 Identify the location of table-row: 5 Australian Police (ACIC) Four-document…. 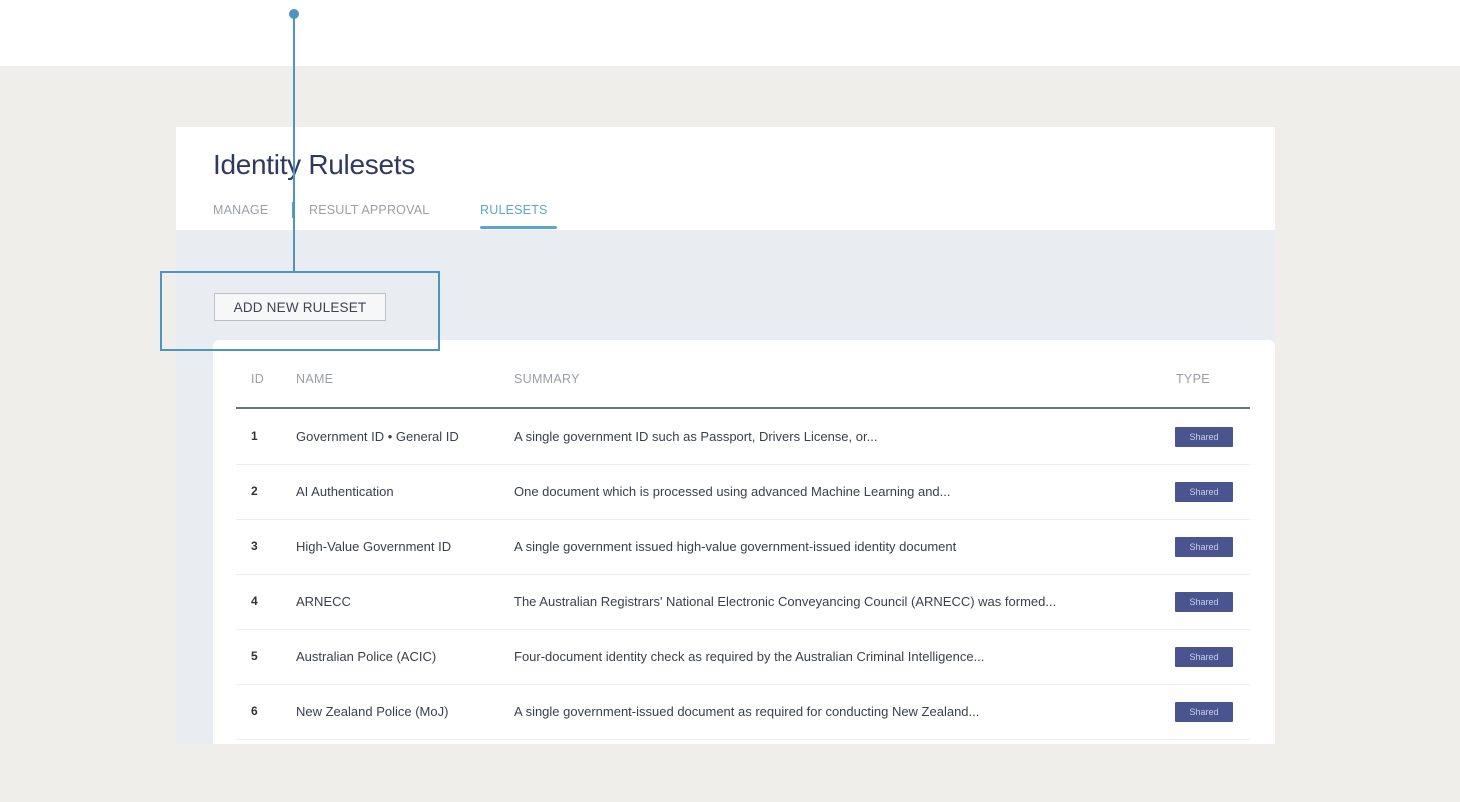
(743, 657).